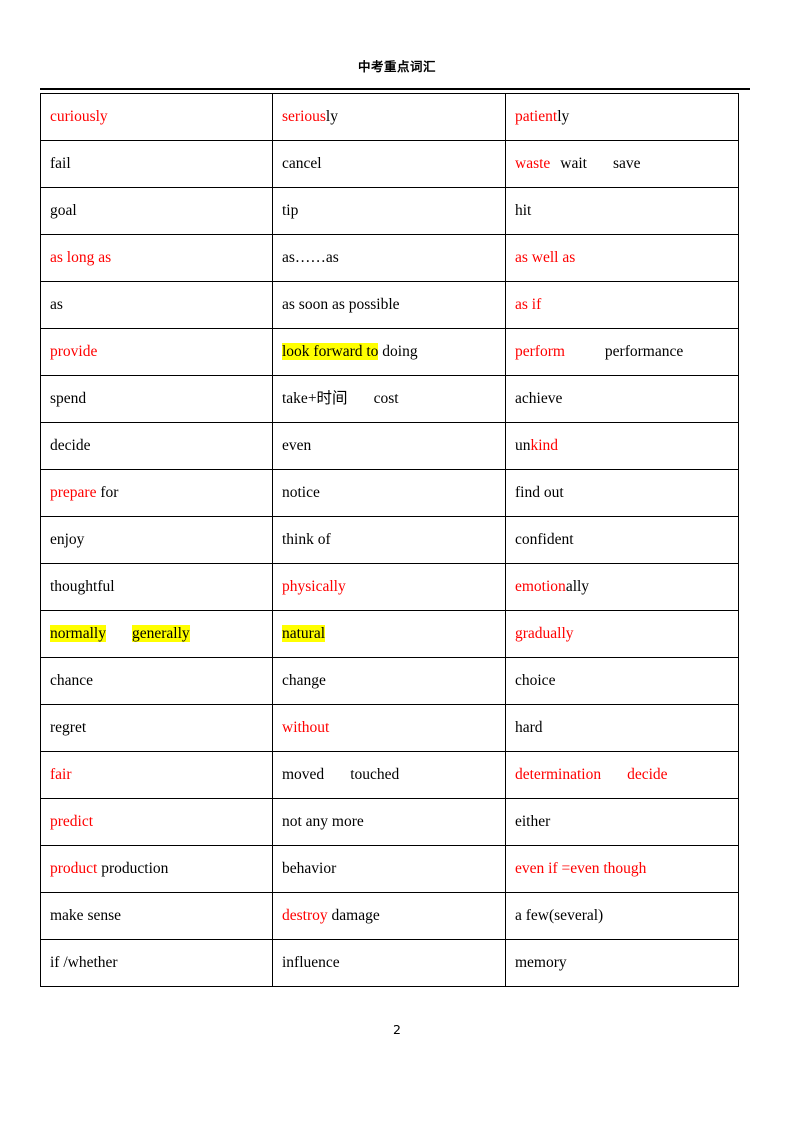 The height and width of the screenshot is (1123, 794). Describe the element at coordinates (622, 446) in the screenshot. I see `table-cell: unkind` at that location.